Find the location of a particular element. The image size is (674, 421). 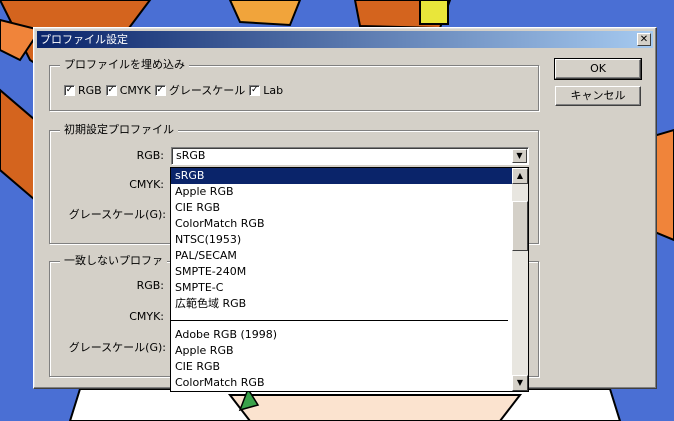

dropdown-option: 広範色域 RGB is located at coordinates (341, 304).